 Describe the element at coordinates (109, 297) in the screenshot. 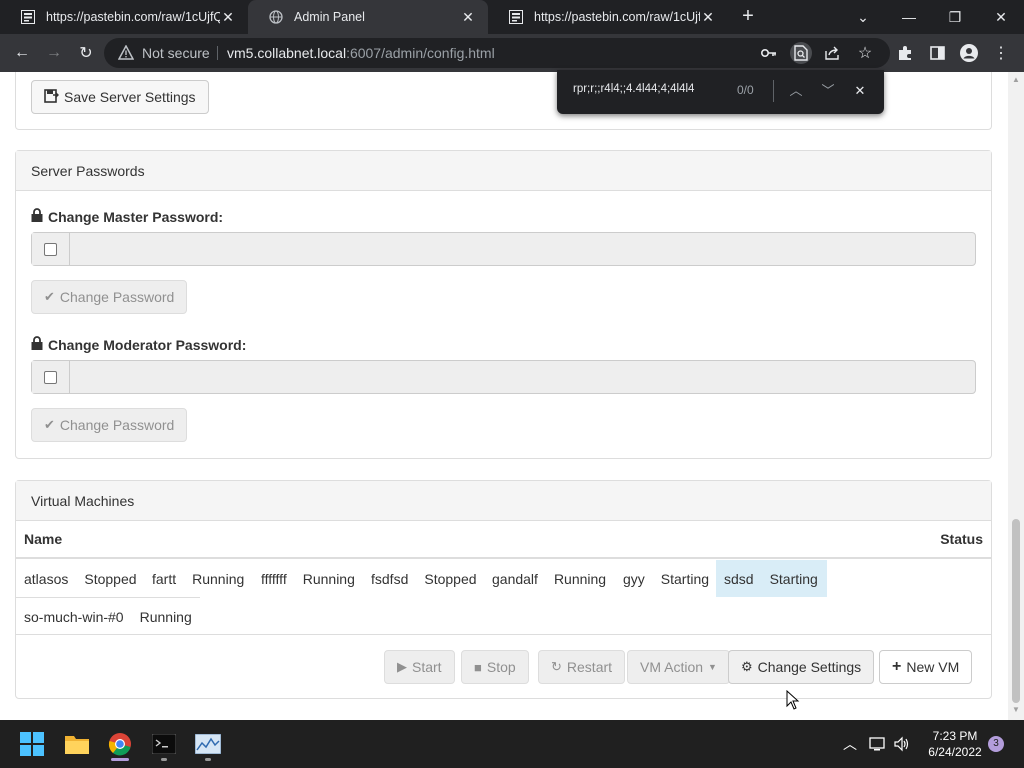

I see `change-master-password-button: ✔ Change Password` at that location.